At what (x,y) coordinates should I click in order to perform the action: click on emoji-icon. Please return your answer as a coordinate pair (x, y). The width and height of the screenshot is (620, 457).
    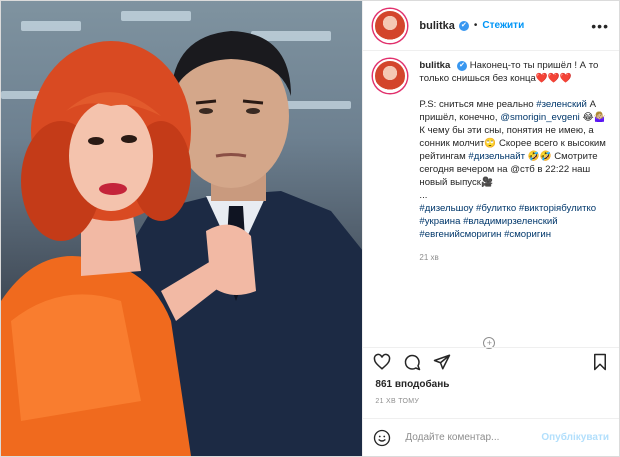
    Looking at the image, I should click on (382, 438).